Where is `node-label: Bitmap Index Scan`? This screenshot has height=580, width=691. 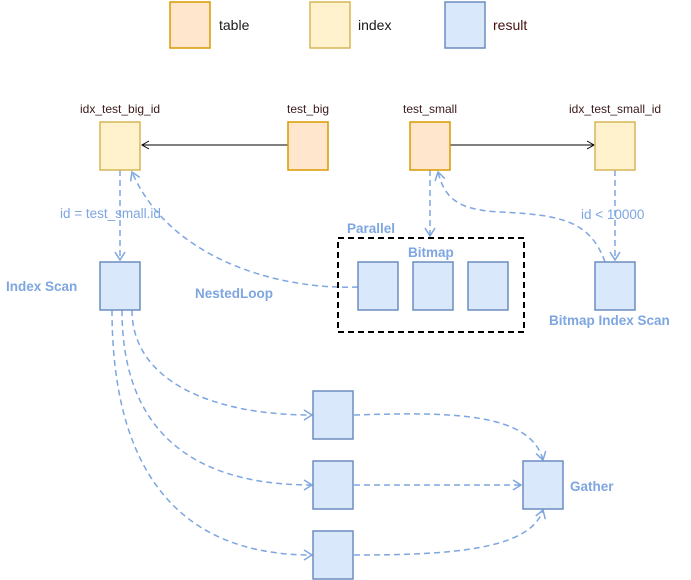
node-label: Bitmap Index Scan is located at coordinates (609, 320).